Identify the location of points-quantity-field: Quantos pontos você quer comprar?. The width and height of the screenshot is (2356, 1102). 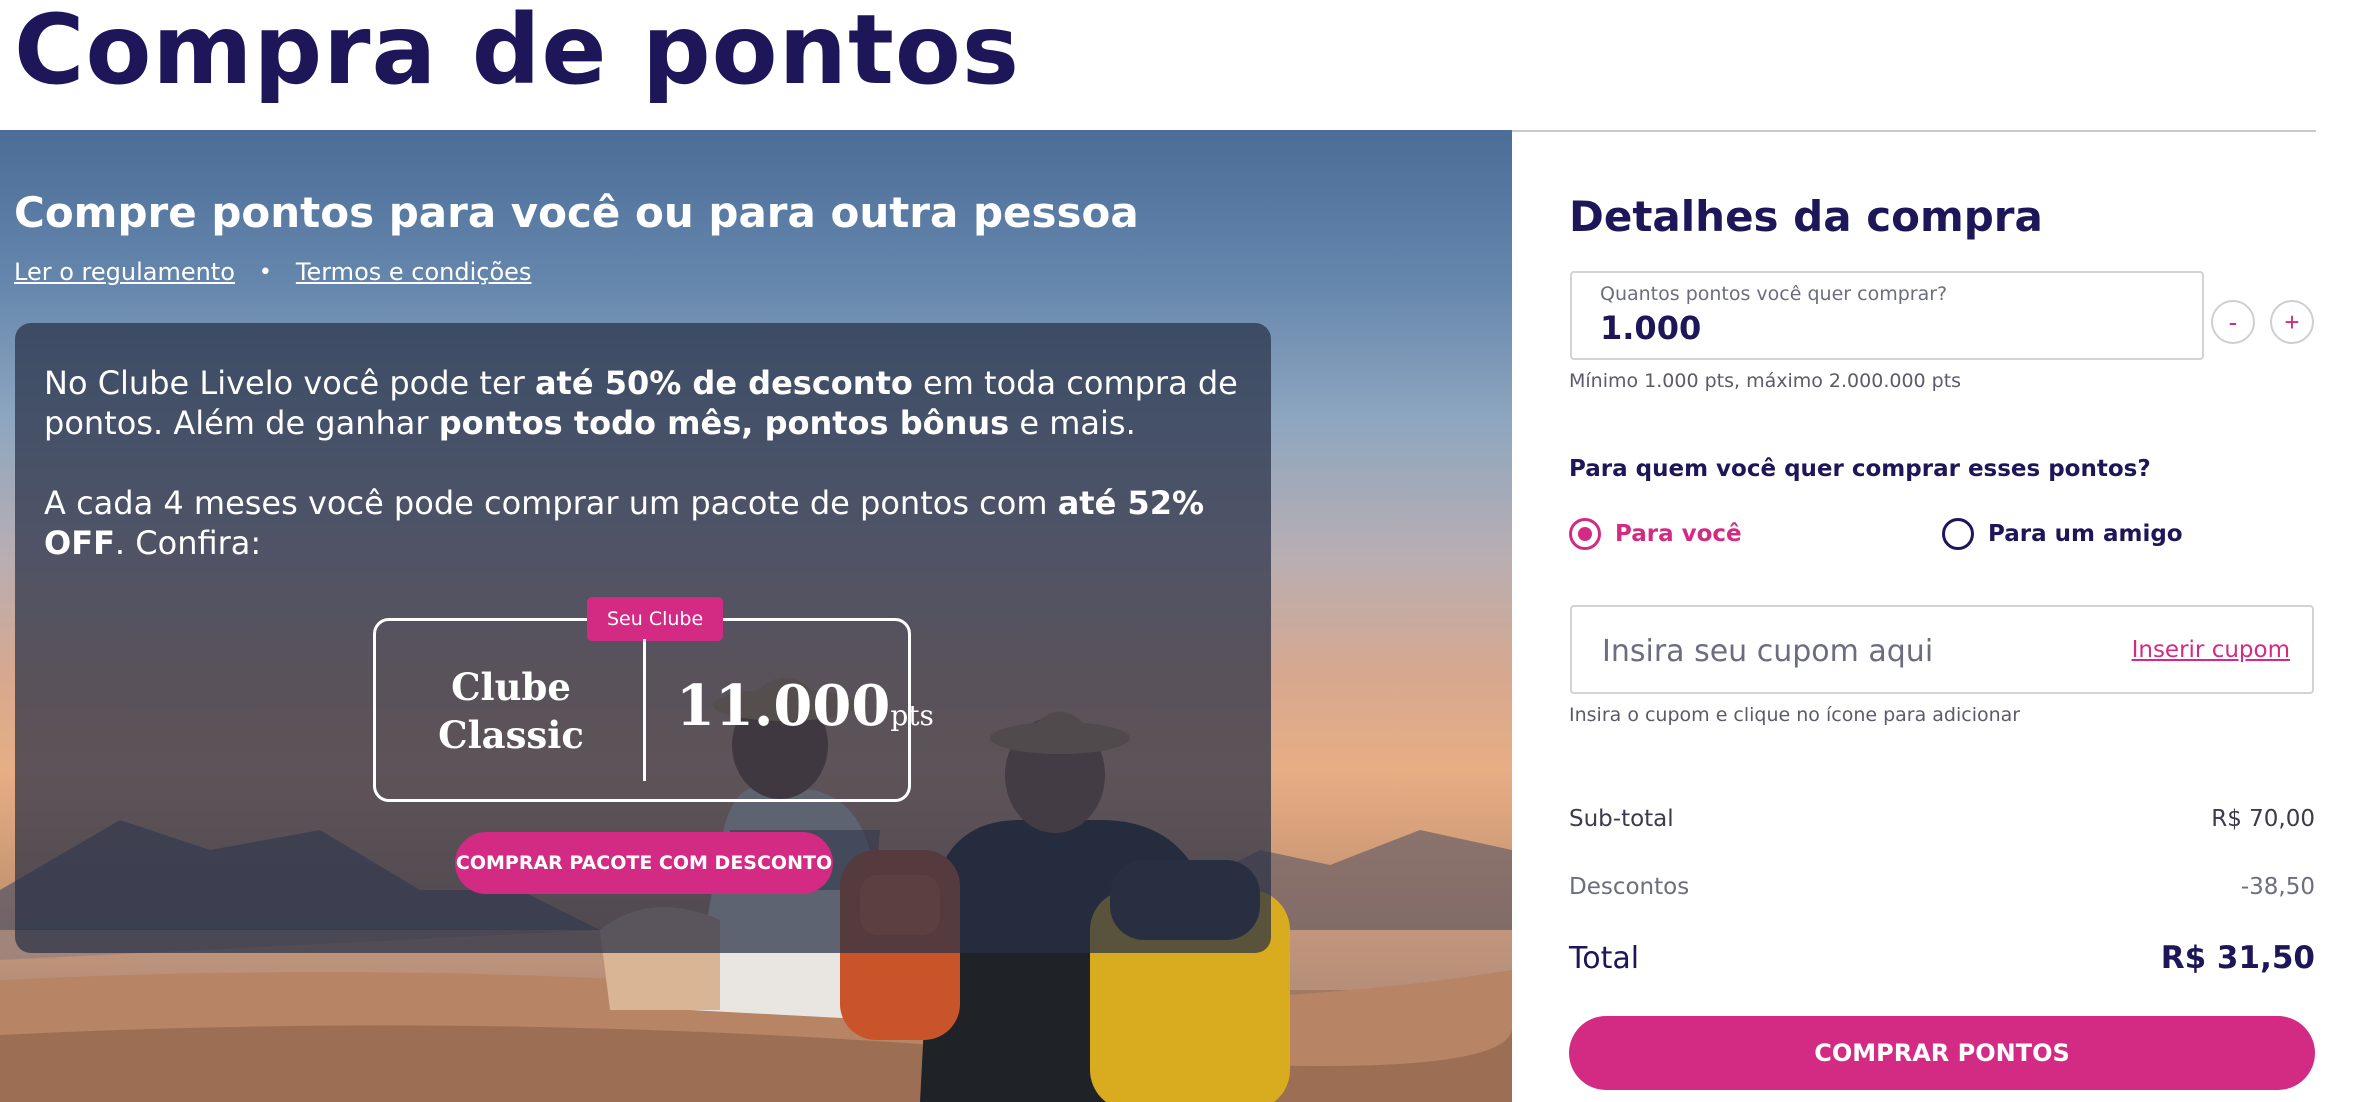
(1887, 315).